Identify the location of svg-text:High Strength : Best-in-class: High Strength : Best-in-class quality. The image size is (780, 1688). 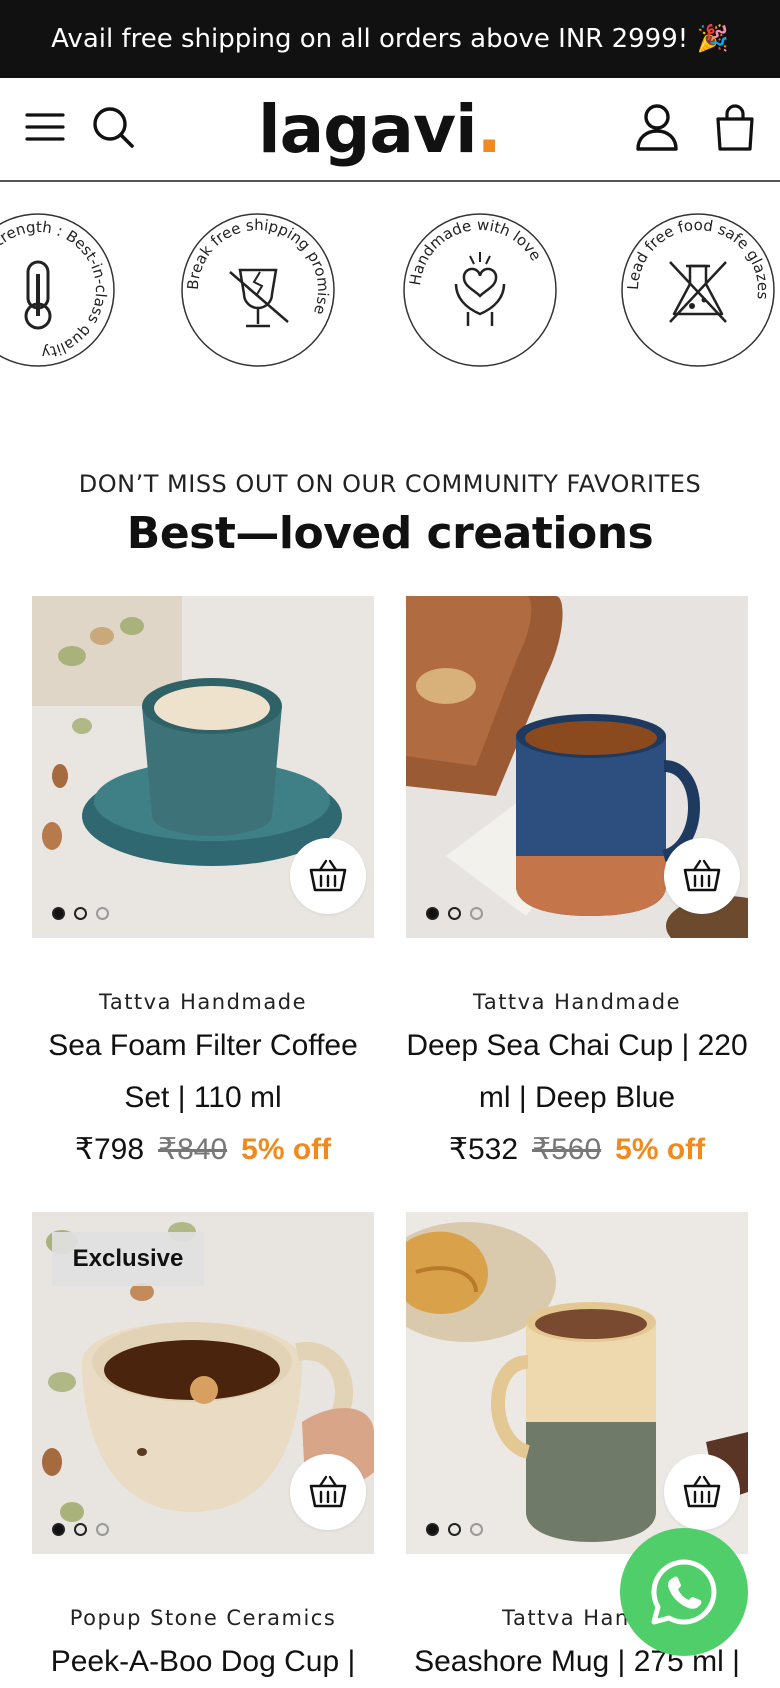
(55, 290).